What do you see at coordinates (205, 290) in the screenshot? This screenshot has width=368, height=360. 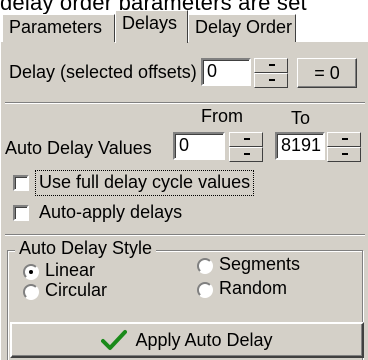 I see `radio-random` at bounding box center [205, 290].